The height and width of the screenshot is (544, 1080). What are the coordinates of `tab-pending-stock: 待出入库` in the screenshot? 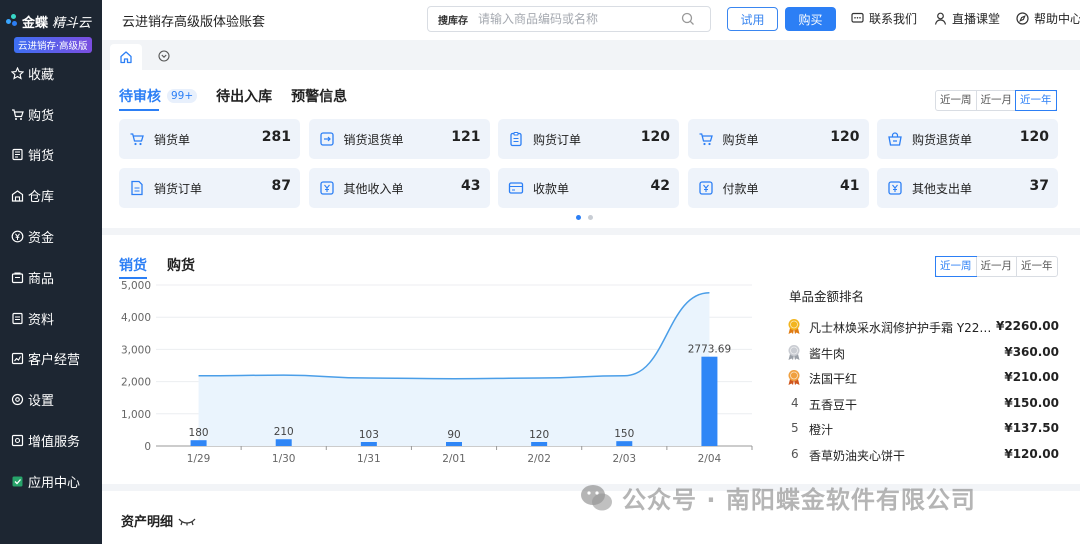 It's located at (244, 98).